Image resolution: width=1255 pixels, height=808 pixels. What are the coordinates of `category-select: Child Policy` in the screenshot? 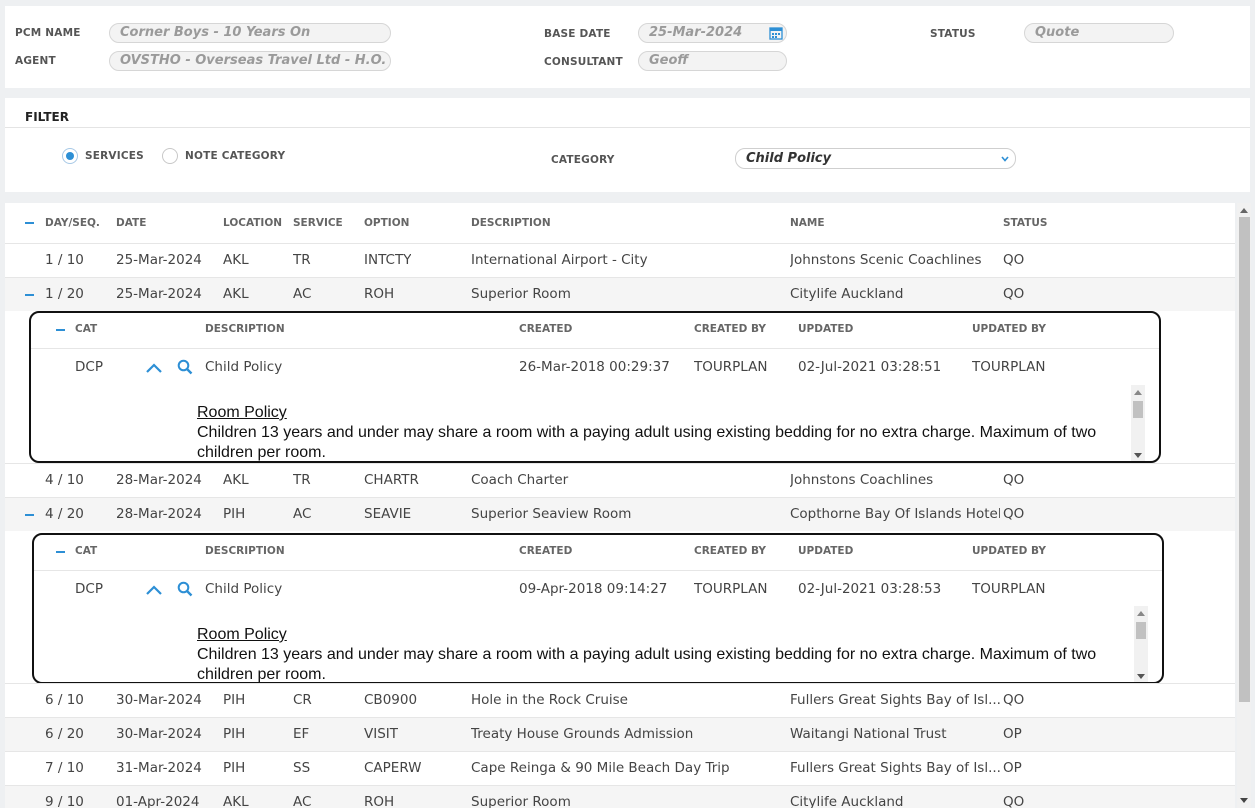 It's located at (875, 158).